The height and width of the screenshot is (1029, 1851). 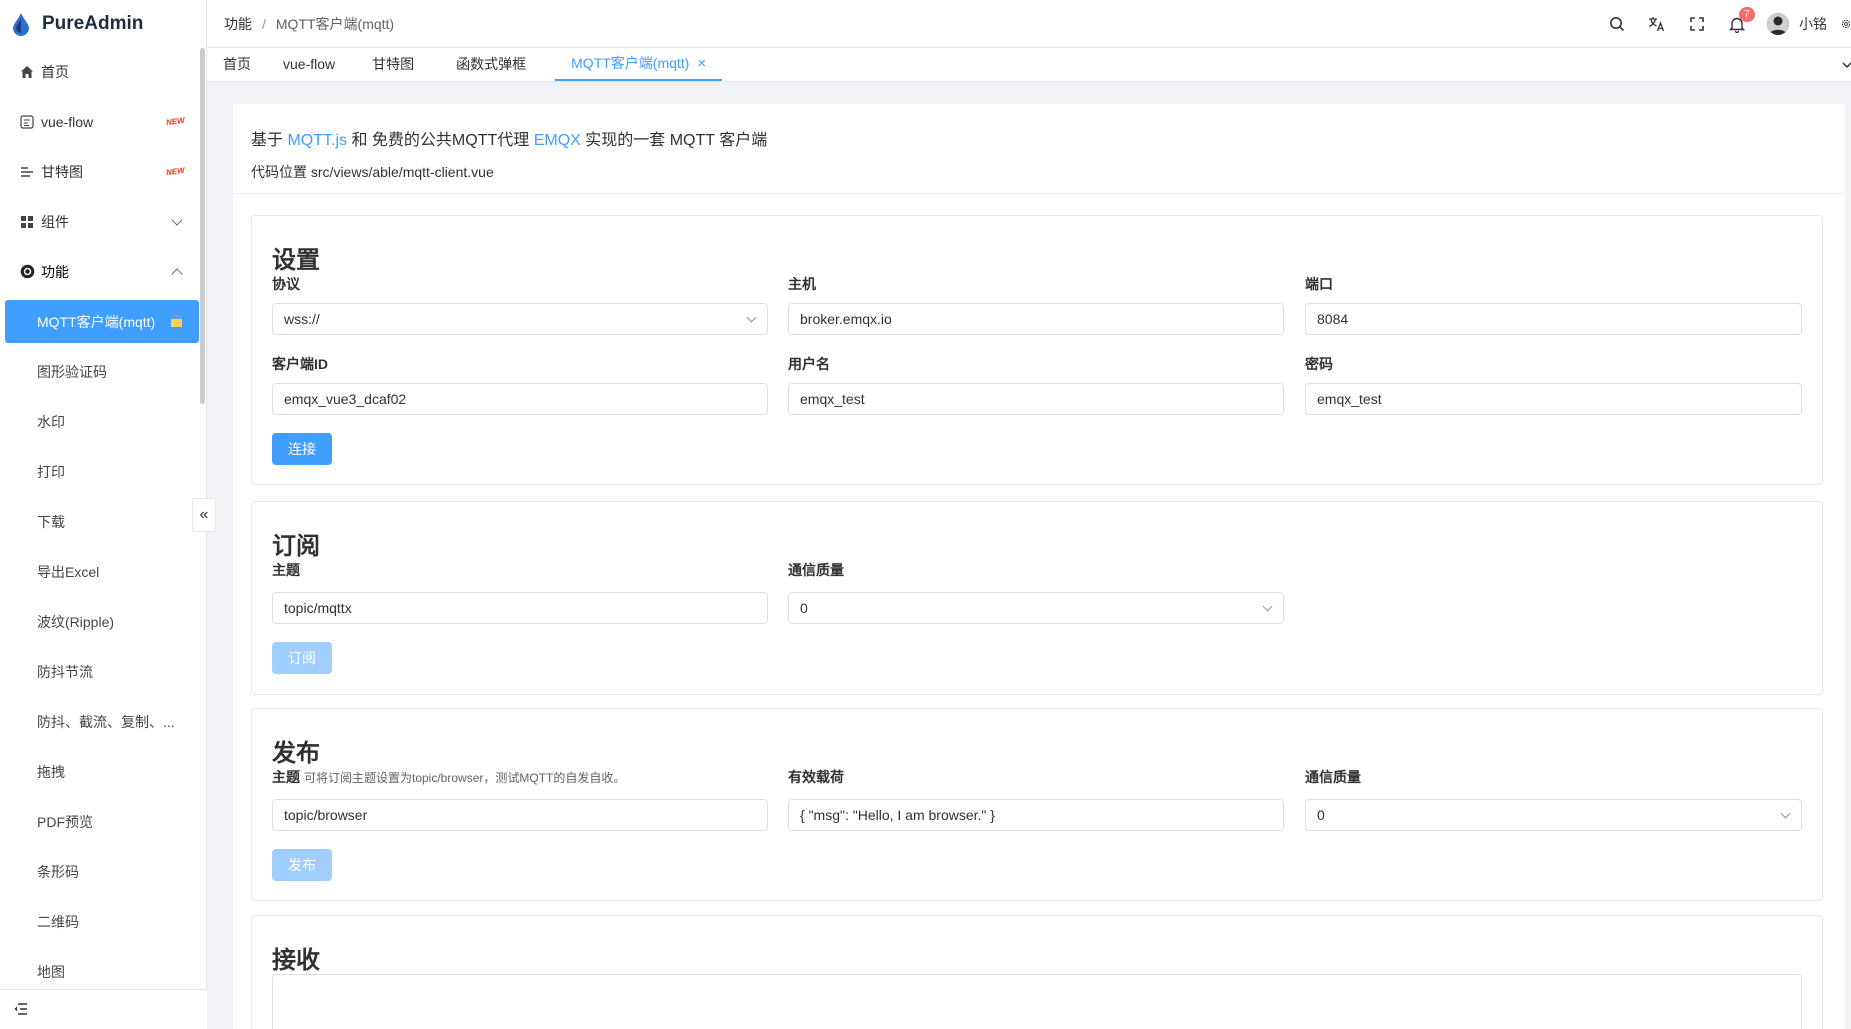 I want to click on sidebar-footer, so click(x=103, y=1009).